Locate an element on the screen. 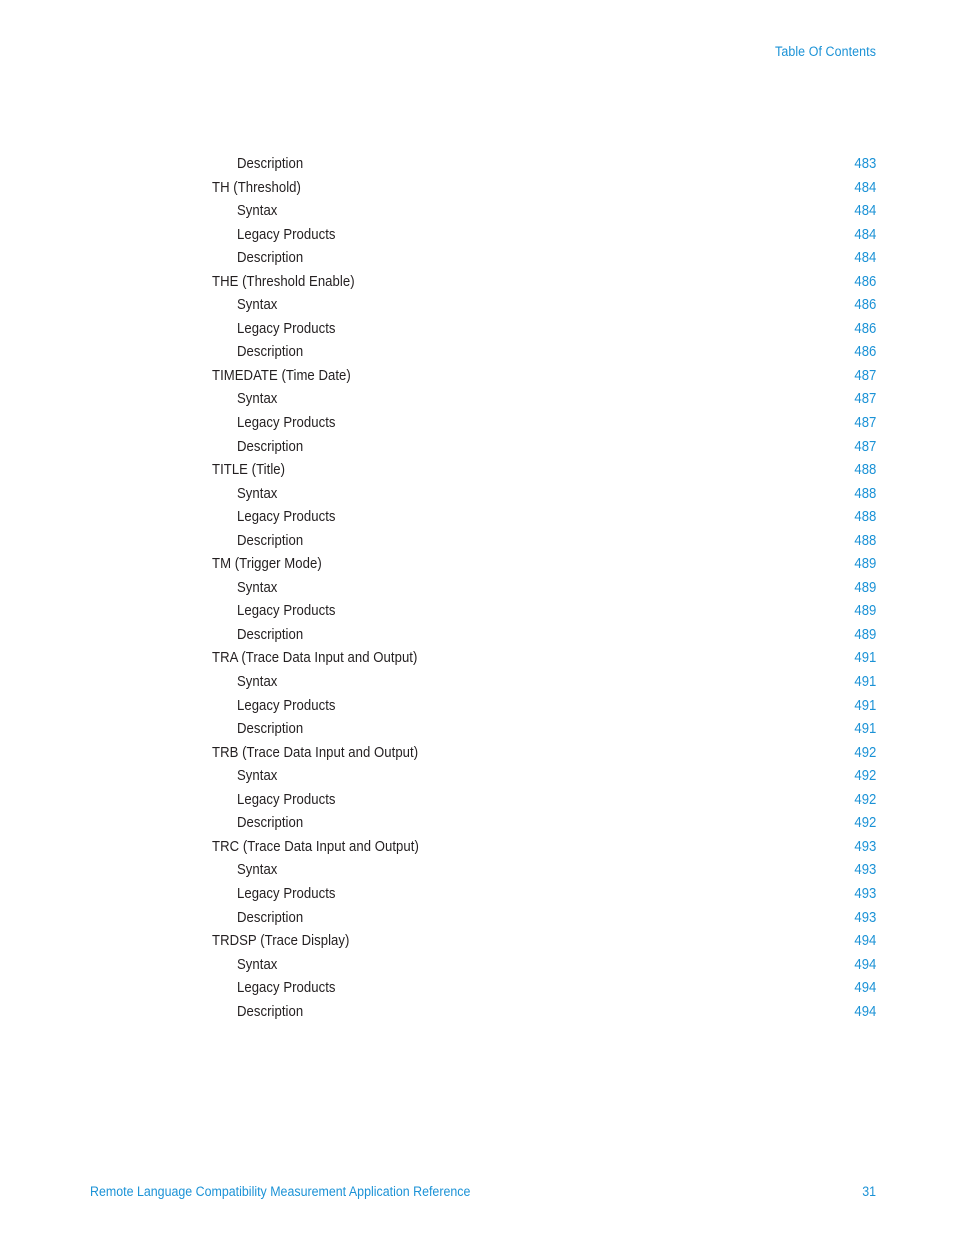 Image resolution: width=954 pixels, height=1235 pixels. toc-entry: Syntax 489 is located at coordinates (544, 589).